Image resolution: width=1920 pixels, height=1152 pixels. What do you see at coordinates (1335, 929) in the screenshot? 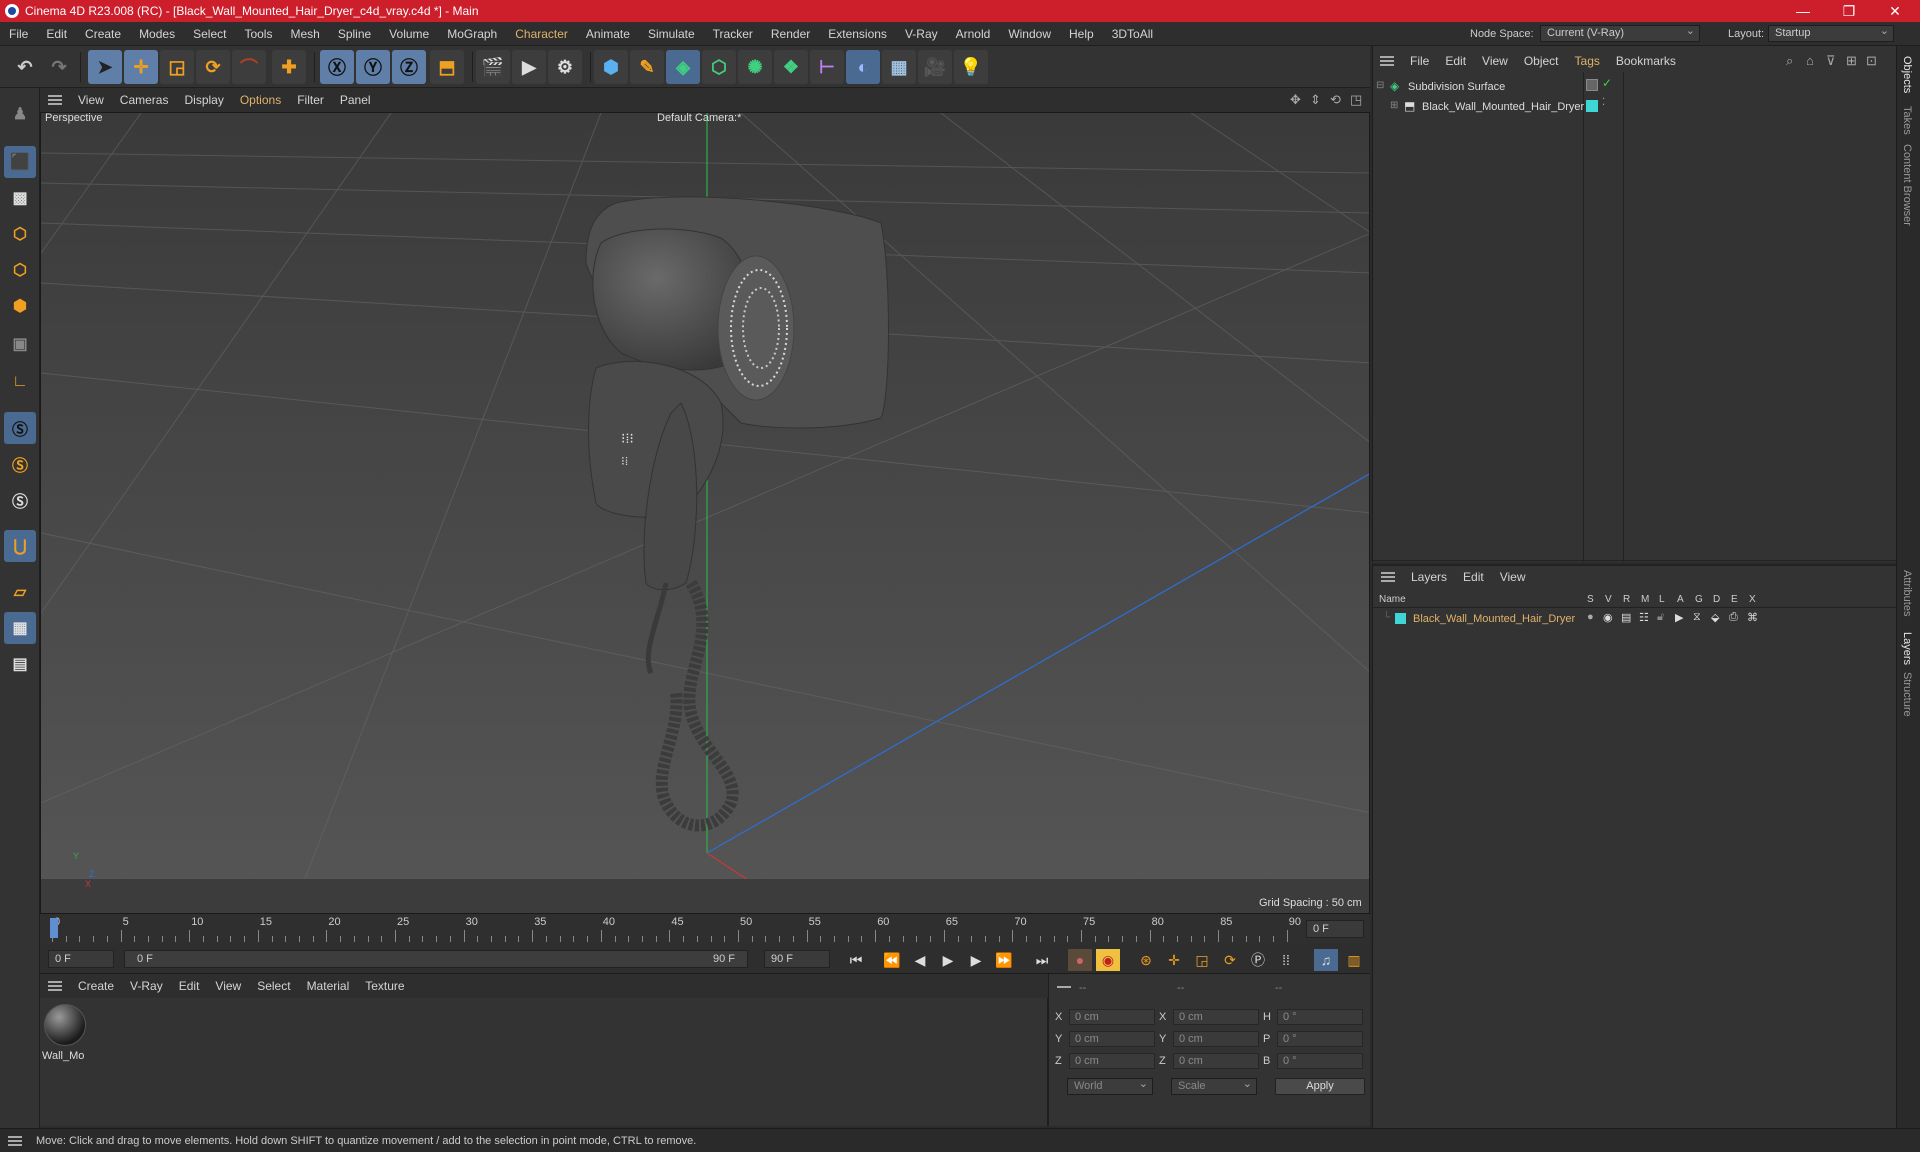
I see `current-frame-field: 0 F` at bounding box center [1335, 929].